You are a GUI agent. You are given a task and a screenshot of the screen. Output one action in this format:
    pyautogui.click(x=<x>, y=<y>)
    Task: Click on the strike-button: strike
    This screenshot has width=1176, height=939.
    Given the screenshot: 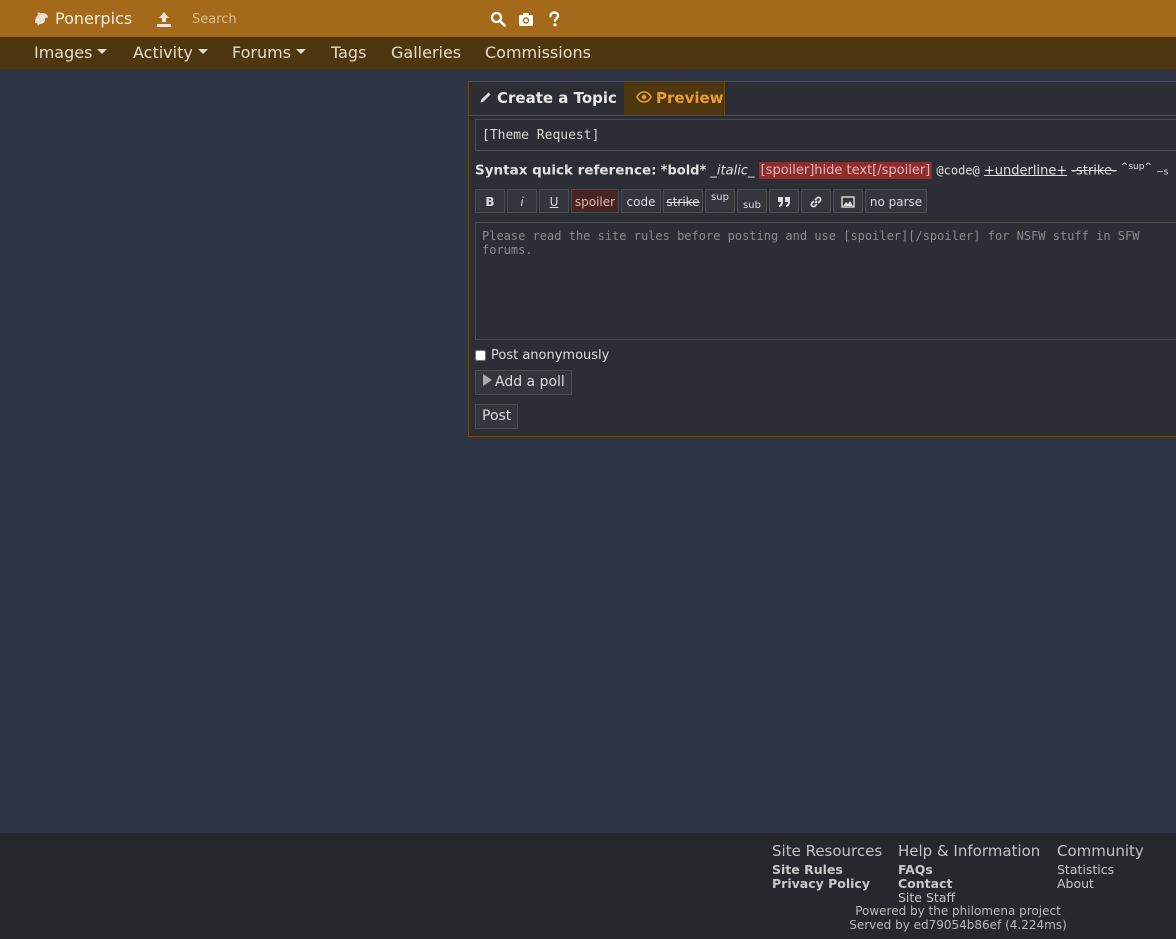 What is the action you would take?
    pyautogui.click(x=683, y=201)
    